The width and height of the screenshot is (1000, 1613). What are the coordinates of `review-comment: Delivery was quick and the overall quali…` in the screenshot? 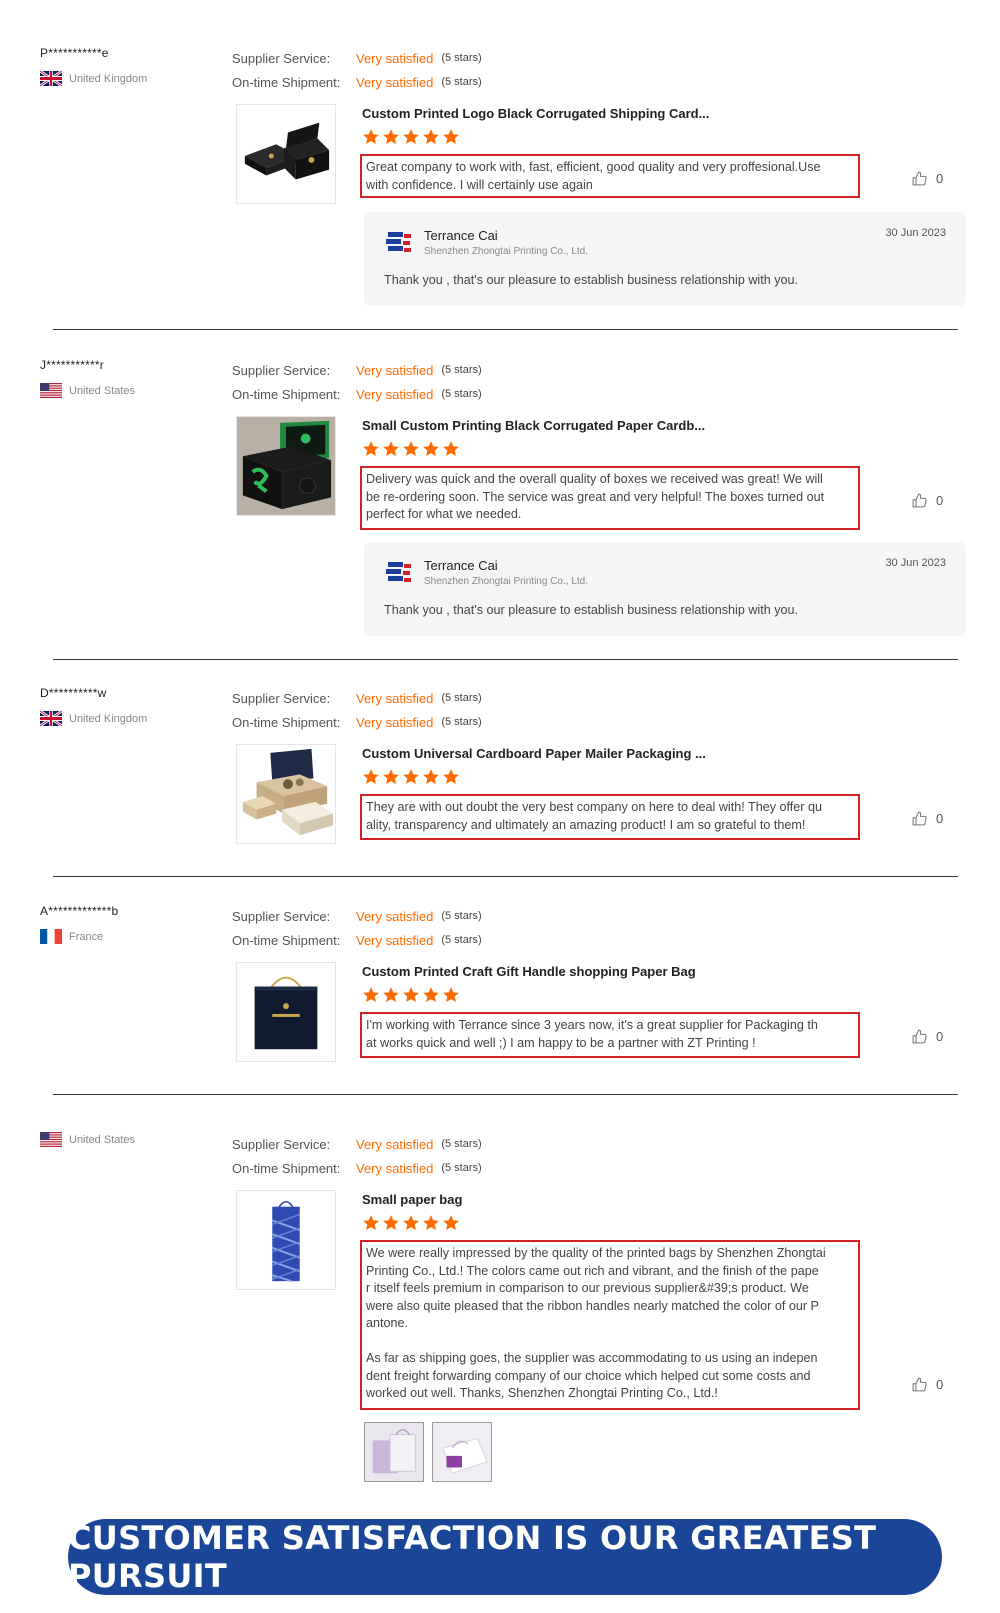 It's located at (610, 498).